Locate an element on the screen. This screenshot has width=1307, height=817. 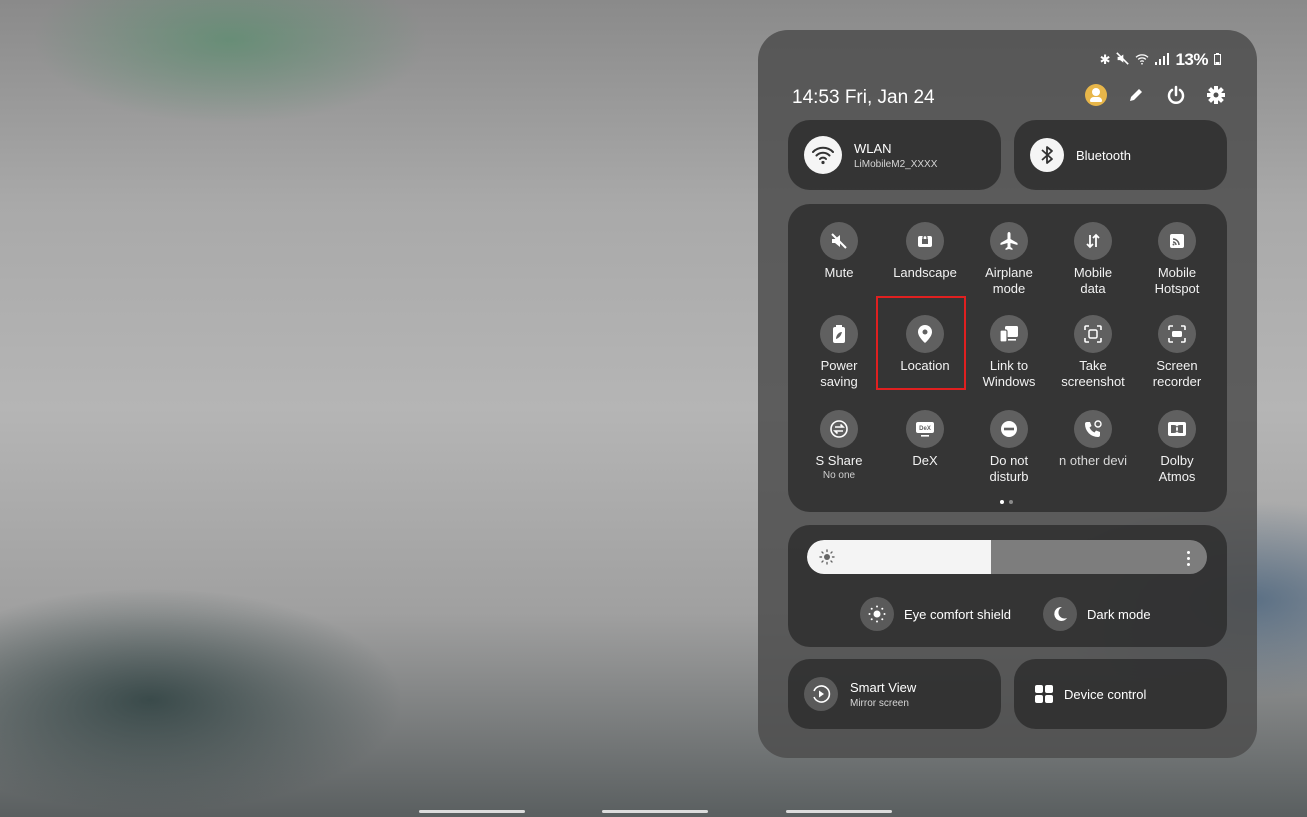
toggle-take-screenshot: Take screenshot is located at coordinates (1093, 352).